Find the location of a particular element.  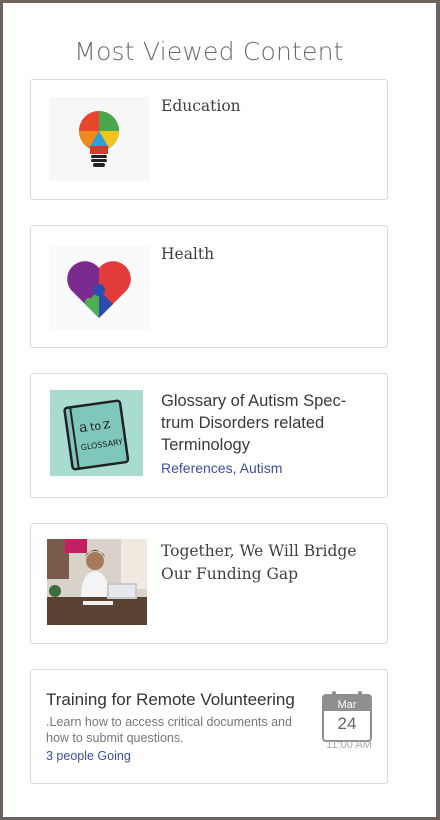

tag-link: References is located at coordinates (197, 468).